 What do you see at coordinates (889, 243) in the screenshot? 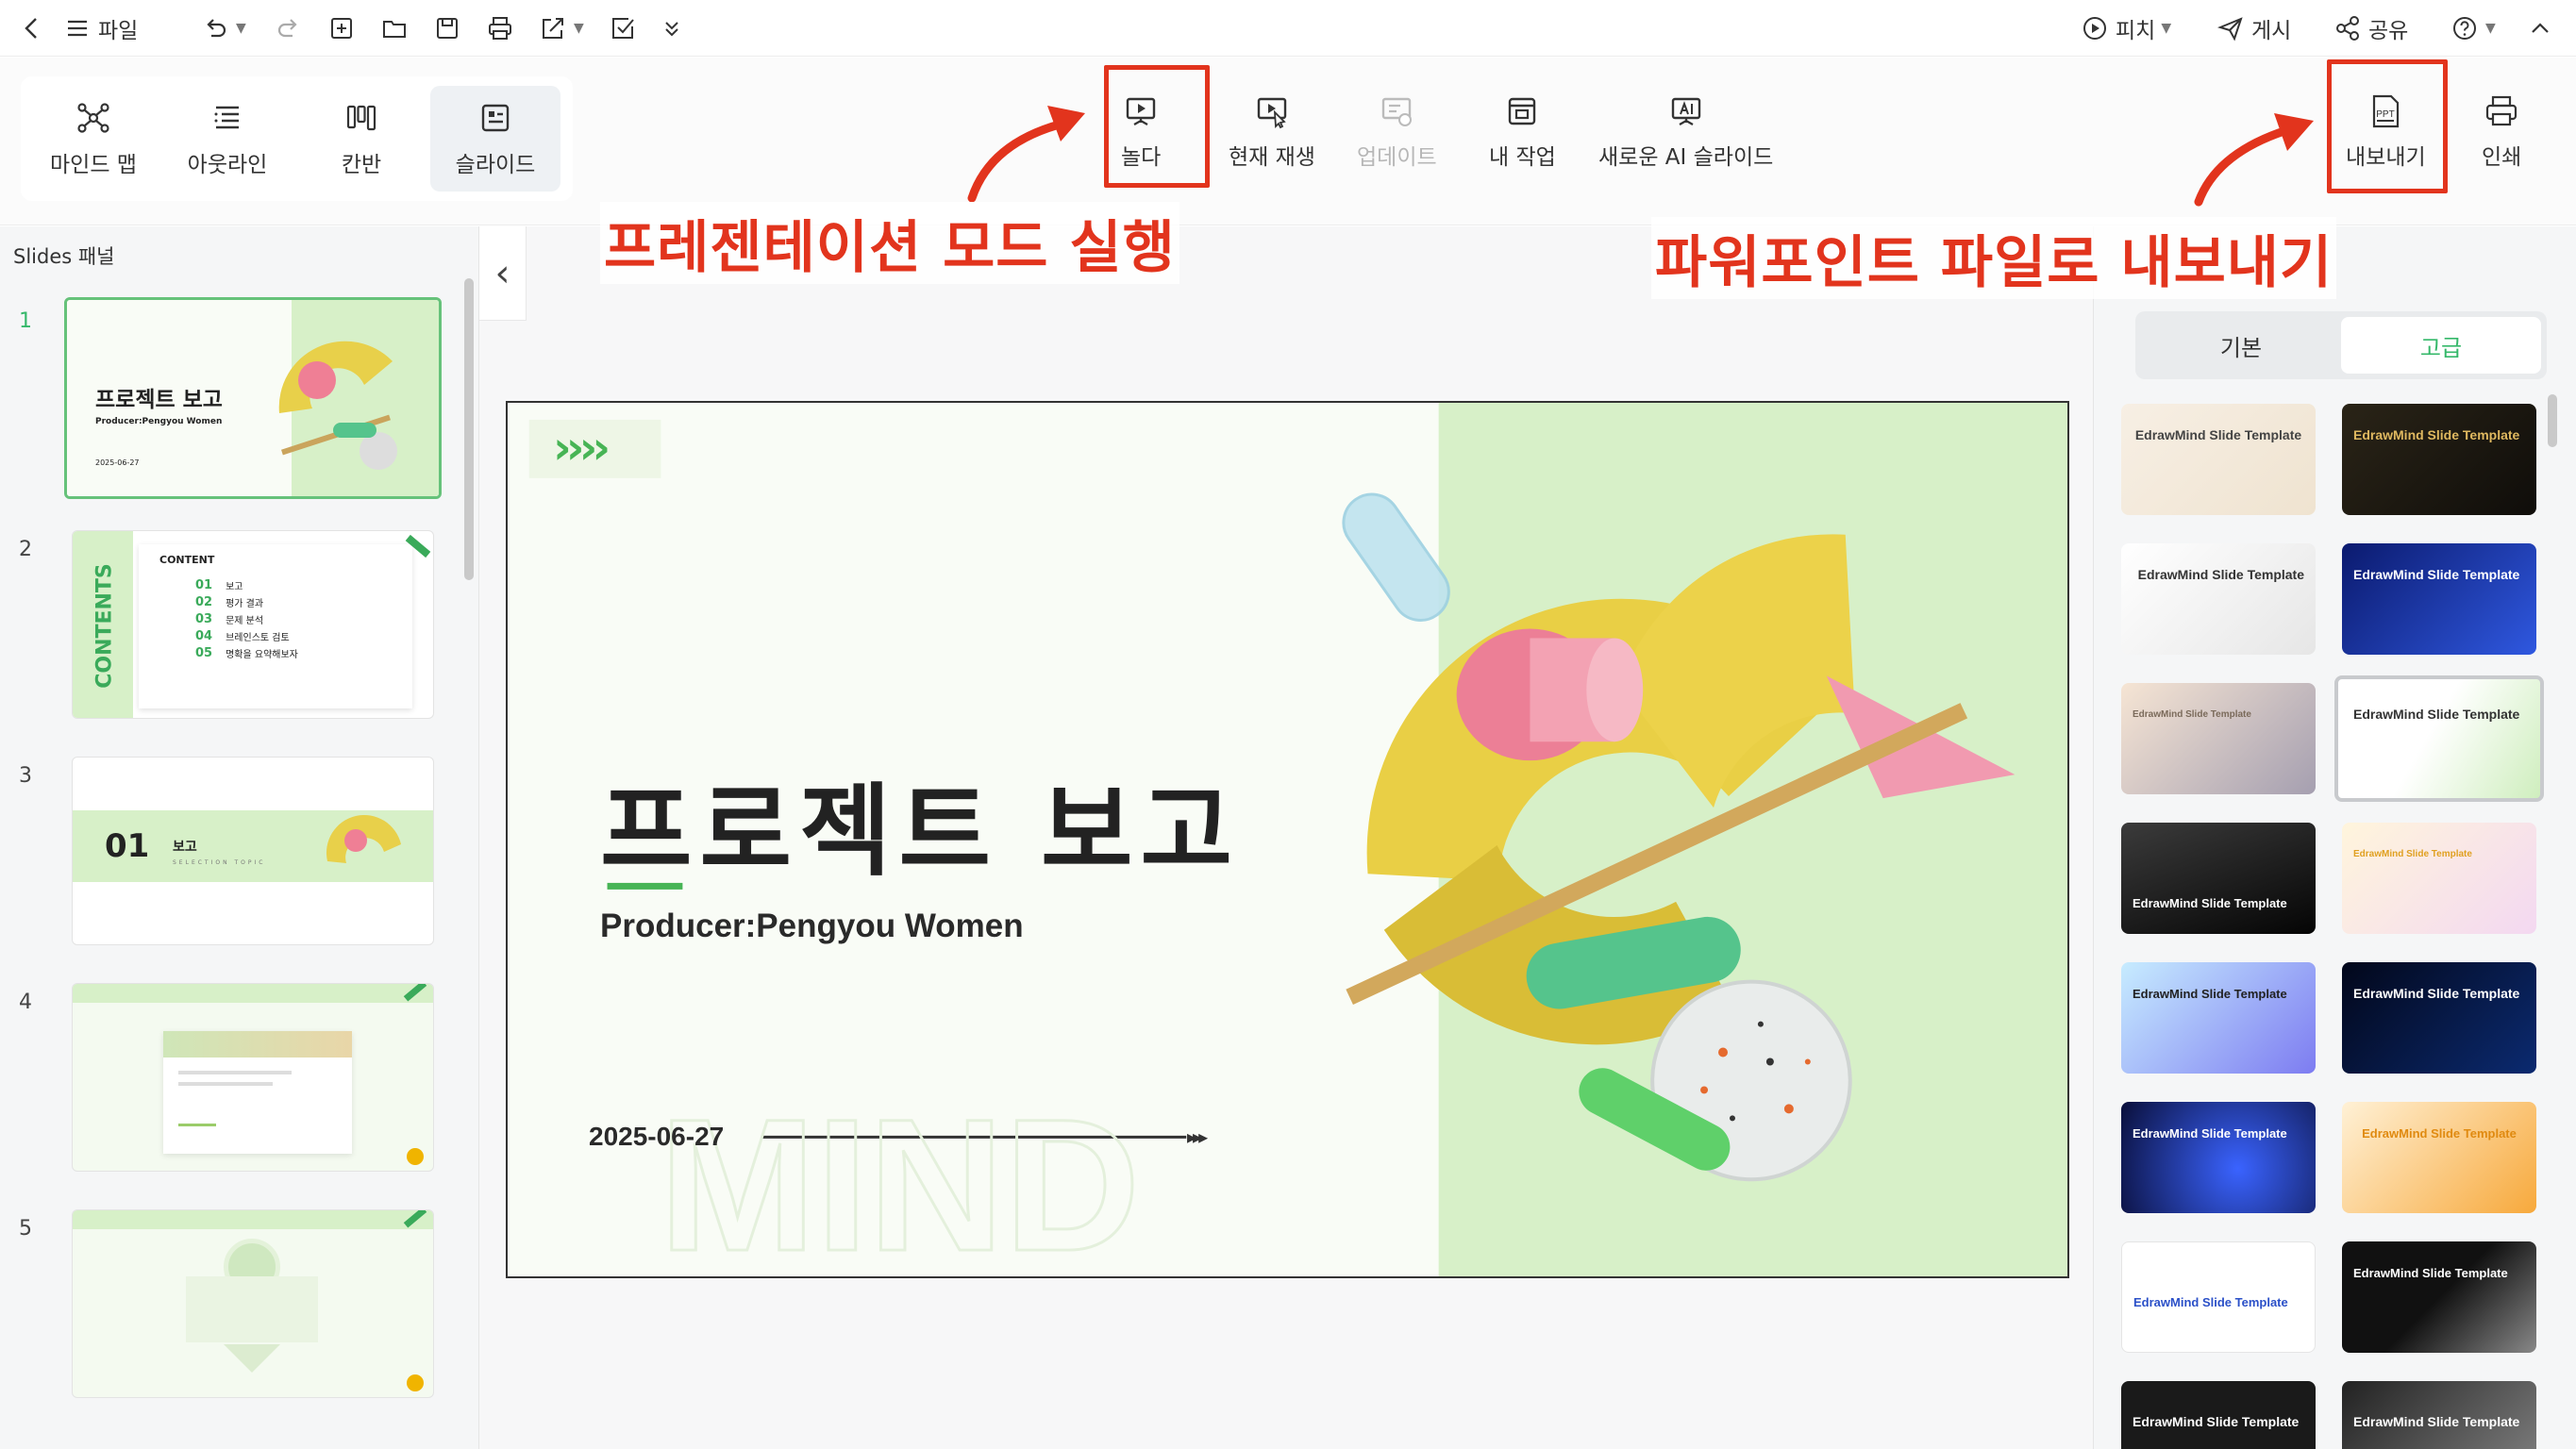
I see `annotation-presentation-mode: 프레젠테이션 모드 실행` at bounding box center [889, 243].